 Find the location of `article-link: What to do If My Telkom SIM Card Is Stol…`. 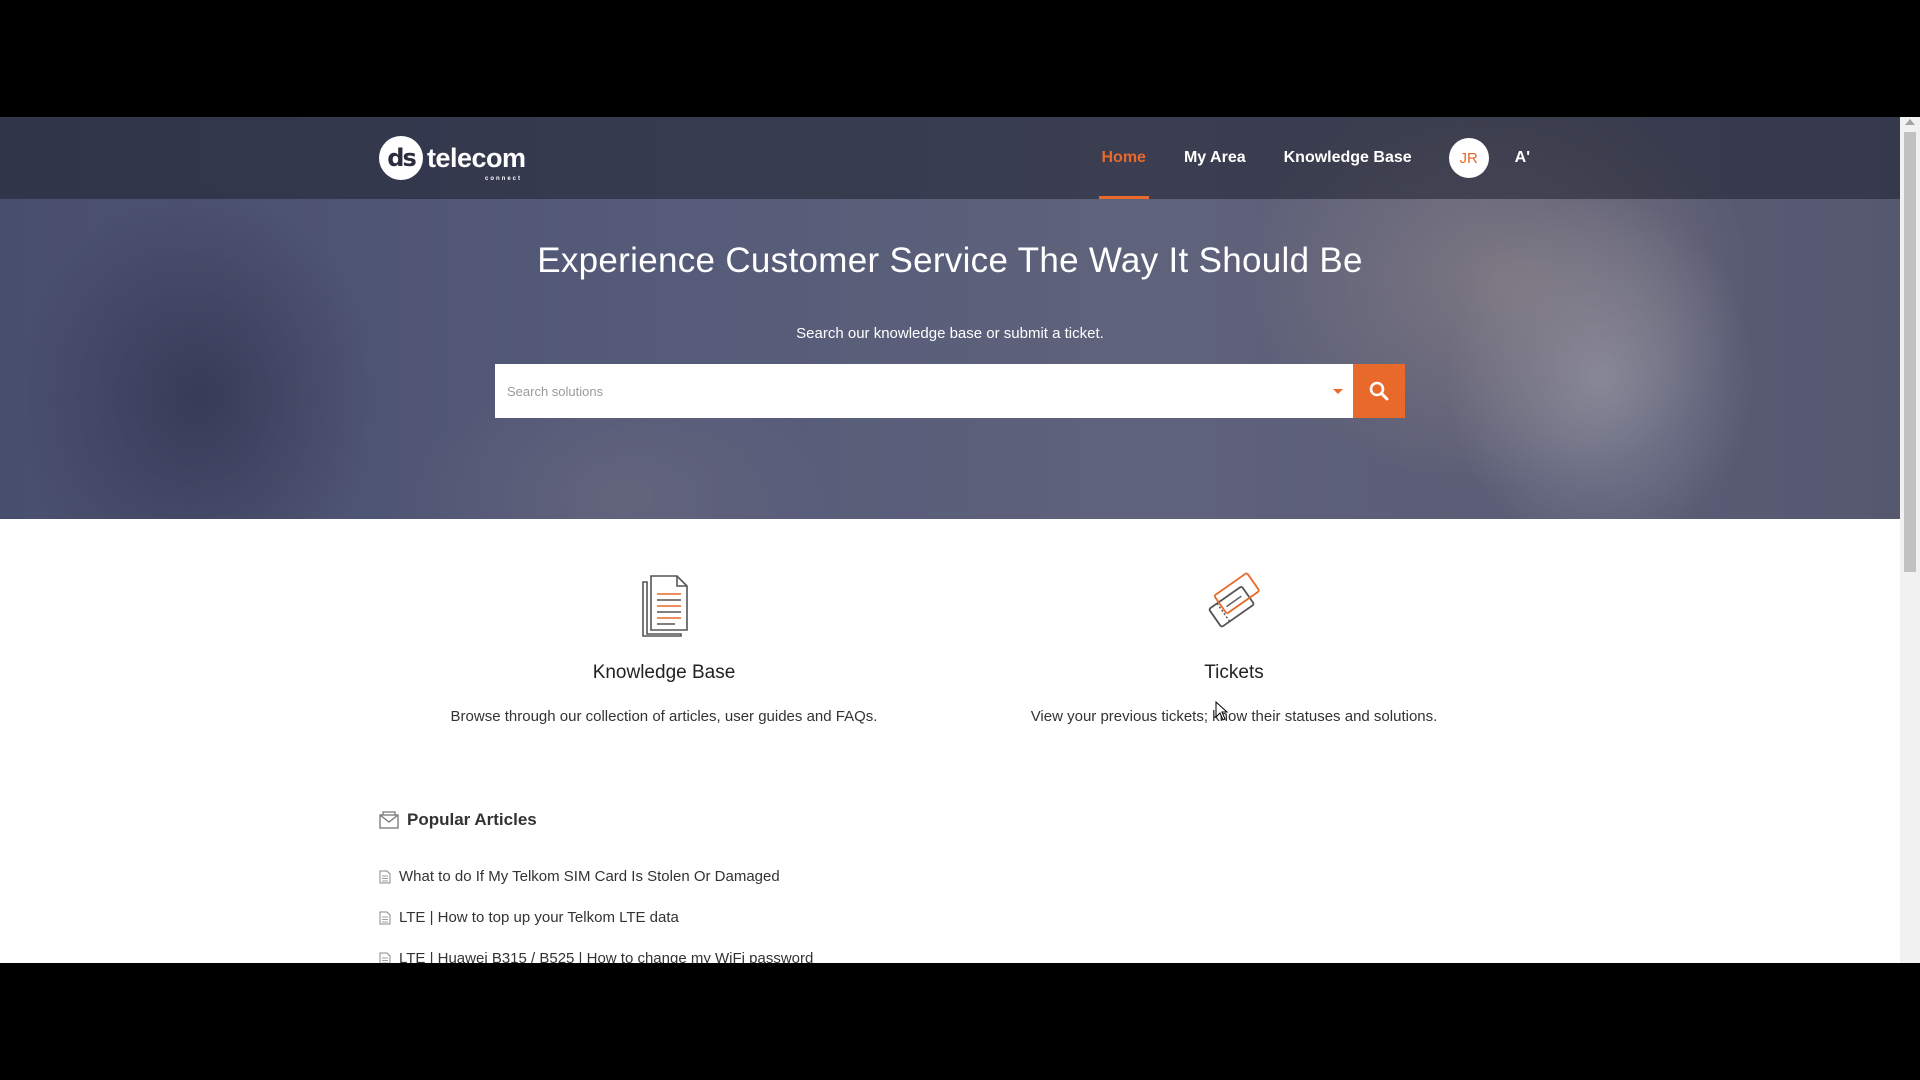

article-link: What to do If My Telkom SIM Card Is Stol… is located at coordinates (589, 876).